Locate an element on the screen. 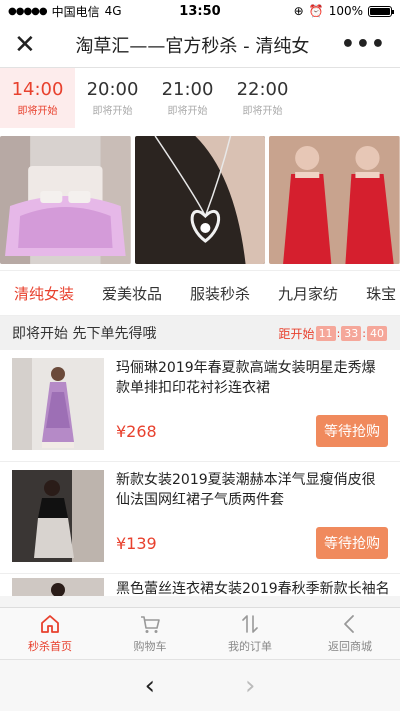  time-slot-time: 21:00 is located at coordinates (187, 89).